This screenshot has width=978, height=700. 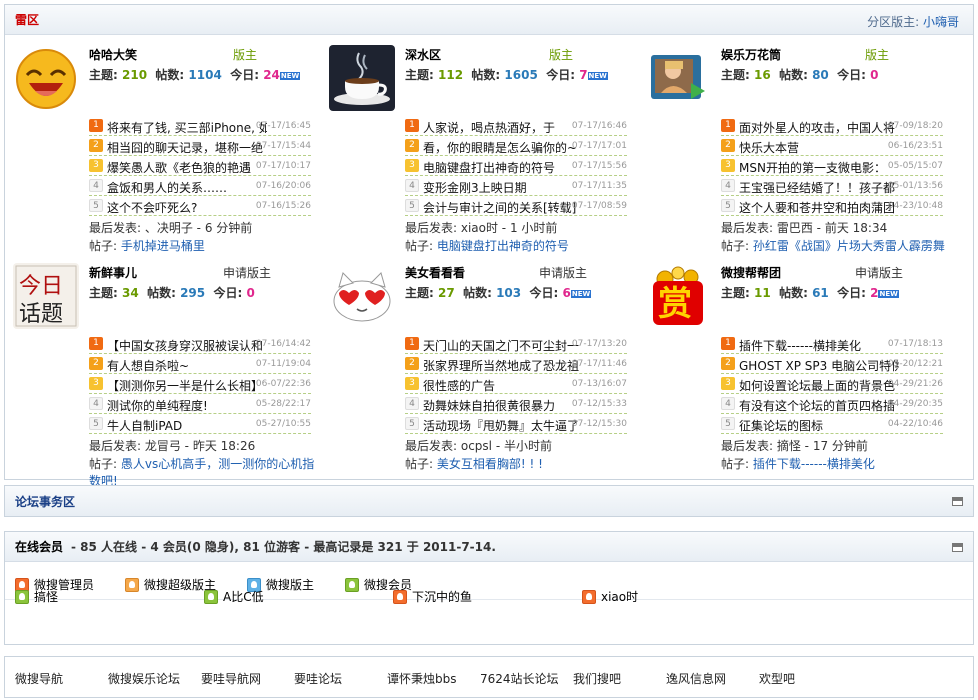 I want to click on thread-title: 王宝强已经结婚了！！孩子都, so click(x=819, y=187).